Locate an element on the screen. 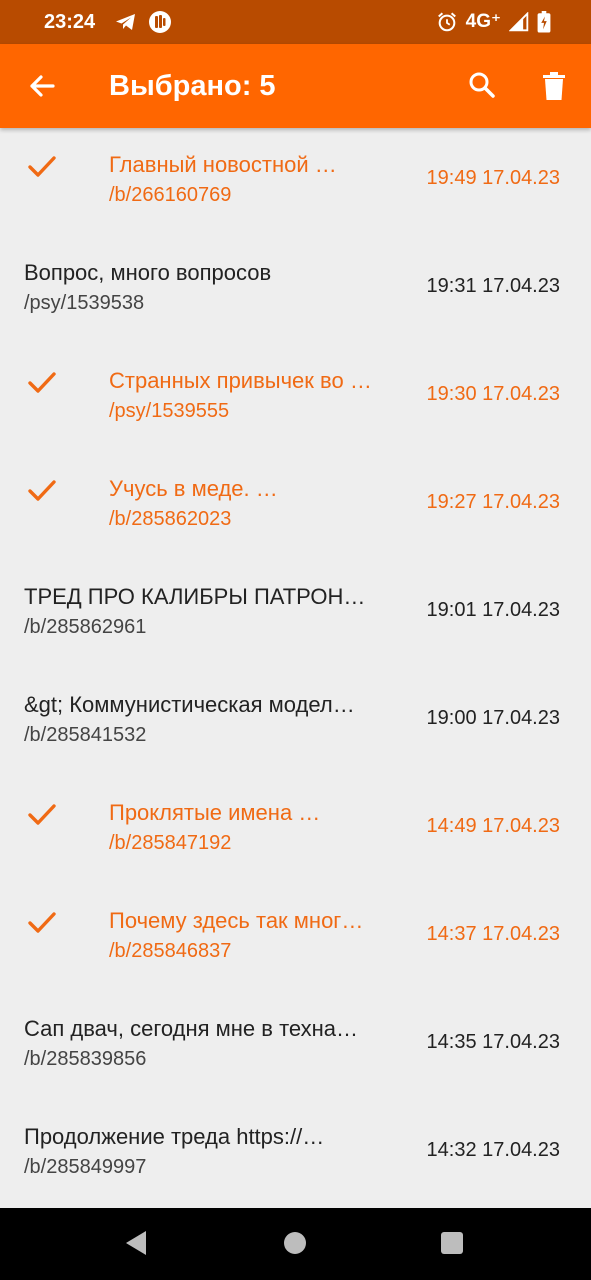 The image size is (591, 1280). signal-icon is located at coordinates (519, 21).